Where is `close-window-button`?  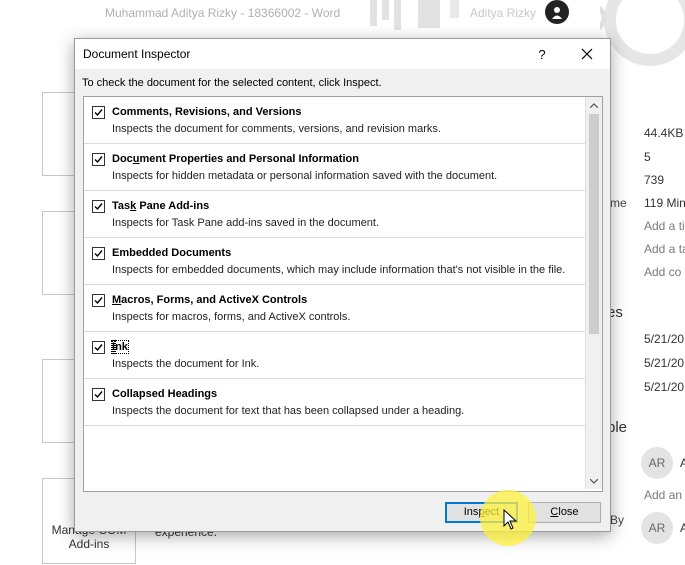
close-window-button is located at coordinates (587, 54).